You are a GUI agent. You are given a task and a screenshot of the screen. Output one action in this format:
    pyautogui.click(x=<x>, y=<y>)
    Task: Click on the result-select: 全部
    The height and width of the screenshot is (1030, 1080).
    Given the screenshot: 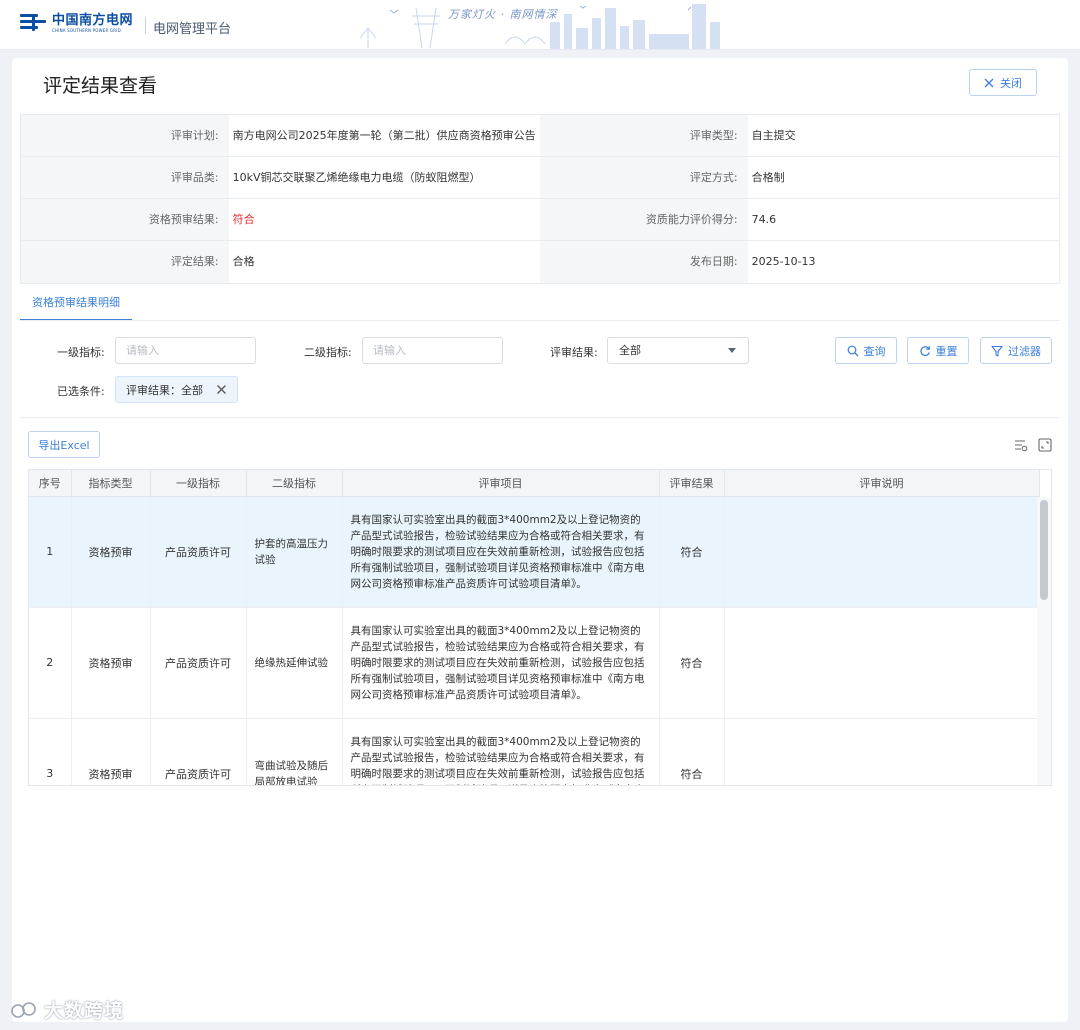 What is the action you would take?
    pyautogui.click(x=678, y=350)
    